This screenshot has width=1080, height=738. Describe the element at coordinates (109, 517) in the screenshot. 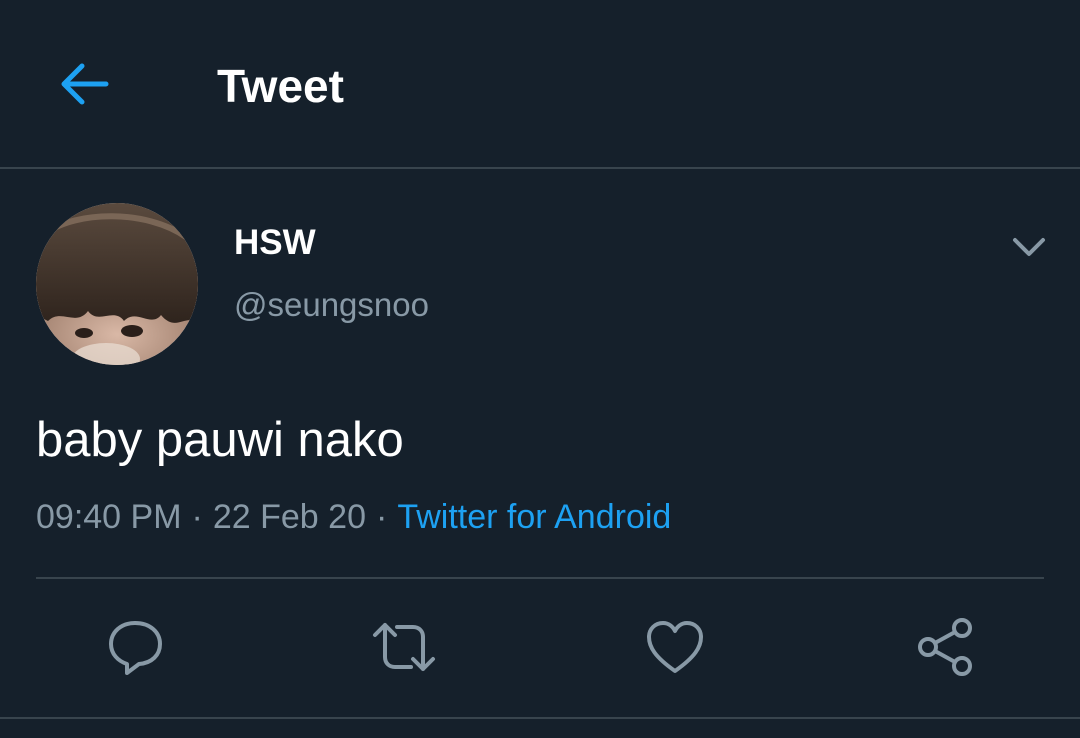

I see `tweet-time: 09:40 PM` at that location.